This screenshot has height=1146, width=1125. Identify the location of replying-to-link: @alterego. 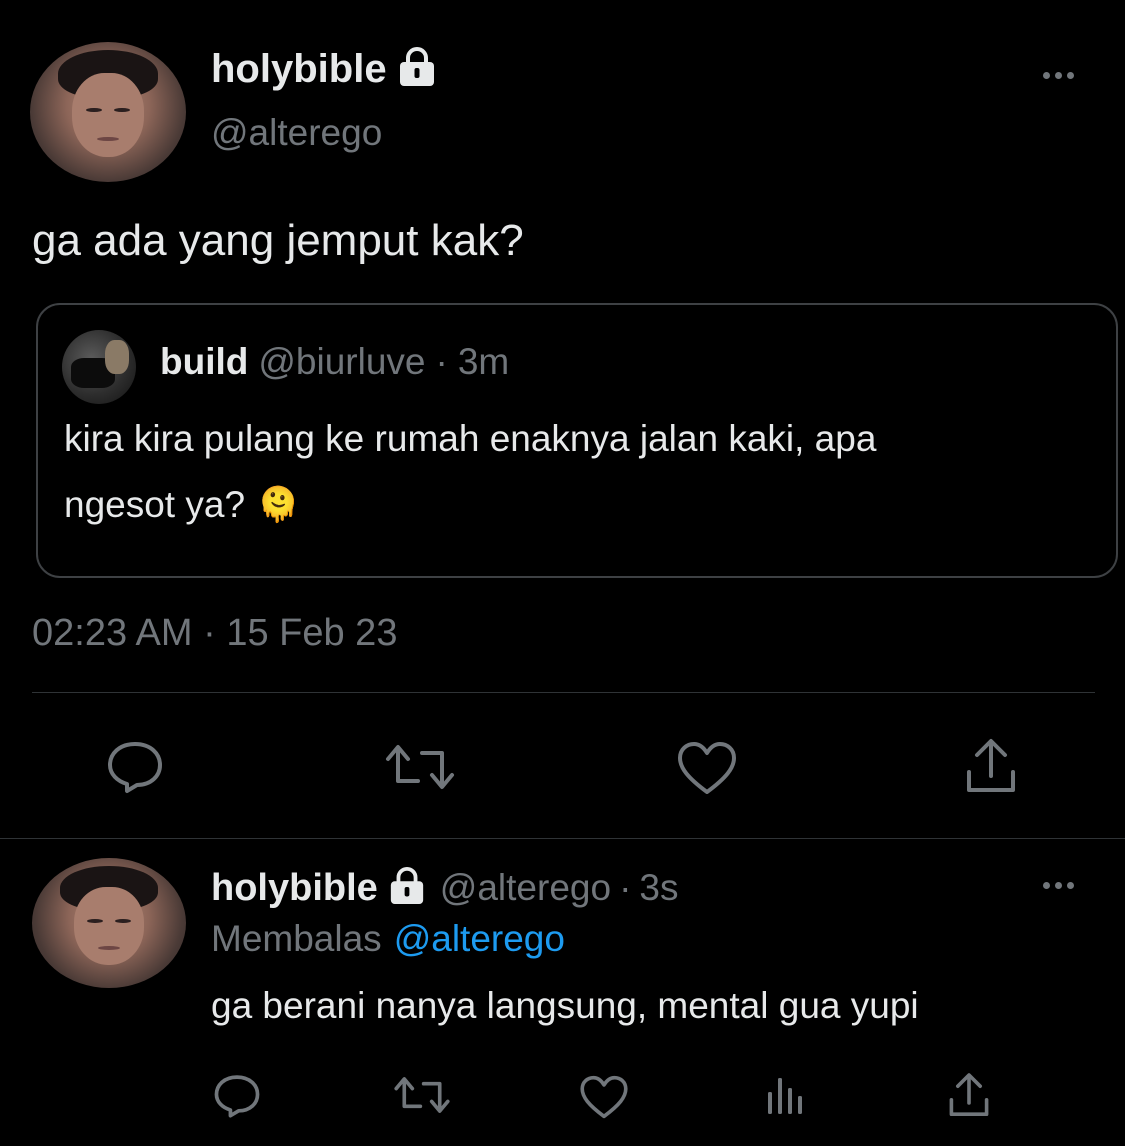
(479, 939).